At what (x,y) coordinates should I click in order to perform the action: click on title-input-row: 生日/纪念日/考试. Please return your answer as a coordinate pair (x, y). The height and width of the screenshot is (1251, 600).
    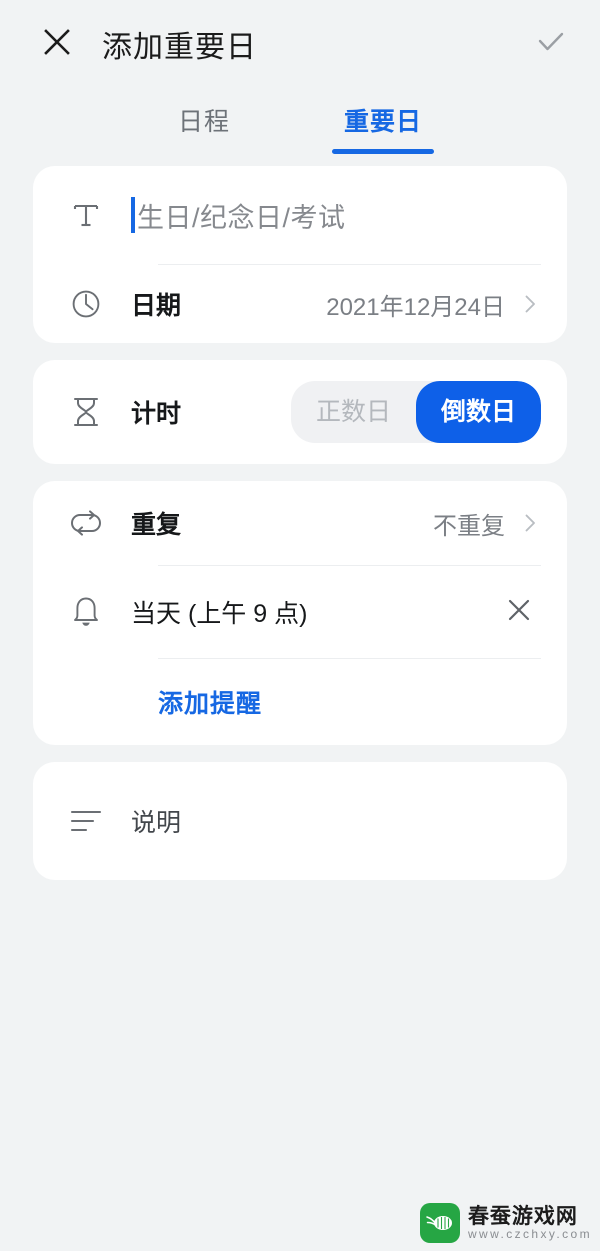
    Looking at the image, I should click on (300, 215).